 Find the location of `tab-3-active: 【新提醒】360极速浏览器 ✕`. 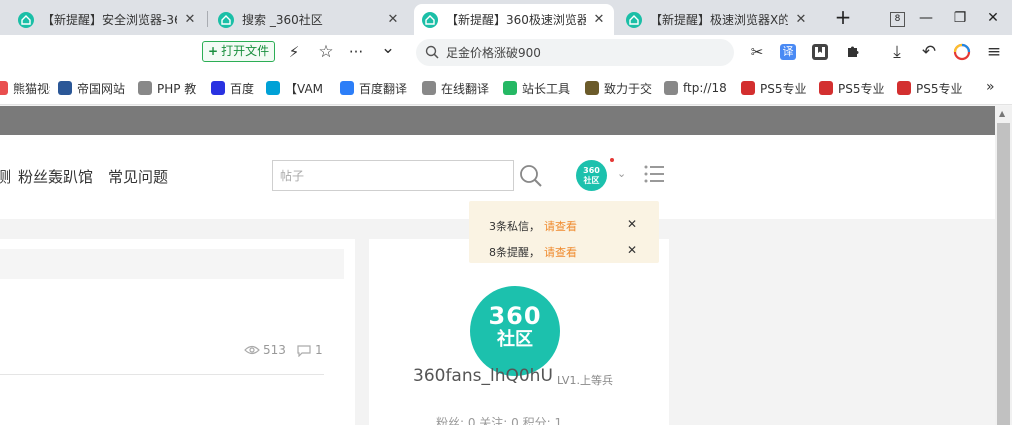

tab-3-active: 【新提醒】360极速浏览器 ✕ is located at coordinates (514, 19).